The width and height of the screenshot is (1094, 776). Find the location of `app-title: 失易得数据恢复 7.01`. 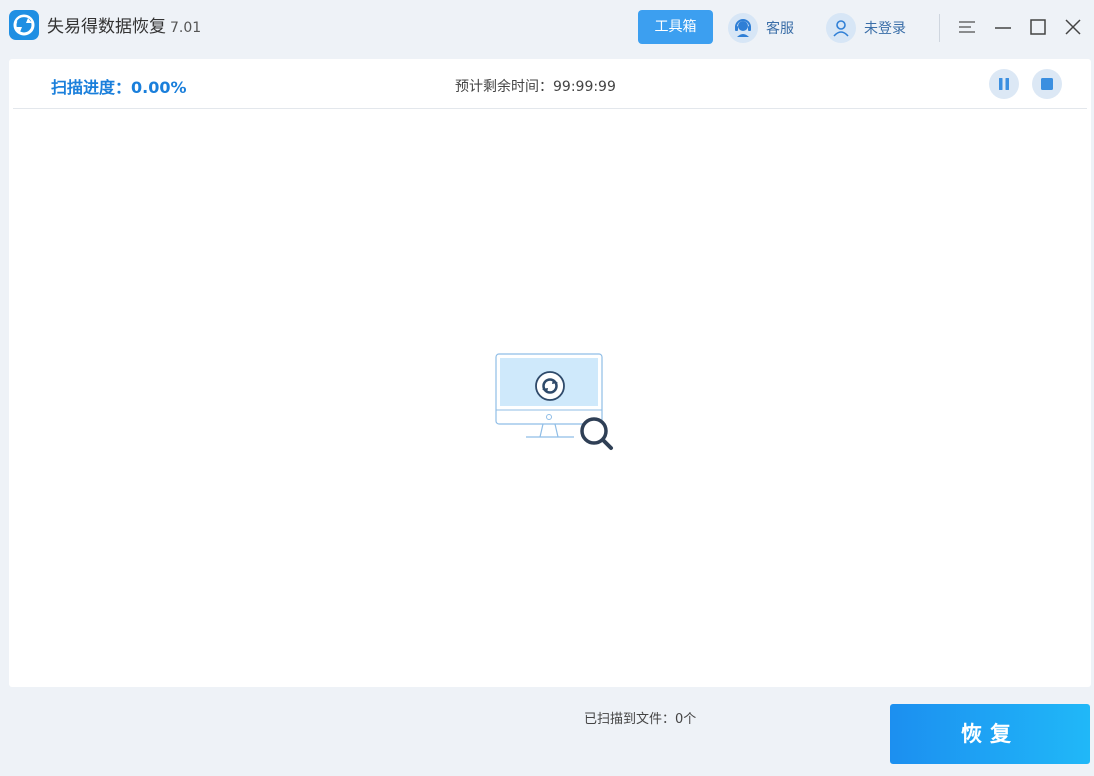

app-title: 失易得数据恢复 7.01 is located at coordinates (124, 27).